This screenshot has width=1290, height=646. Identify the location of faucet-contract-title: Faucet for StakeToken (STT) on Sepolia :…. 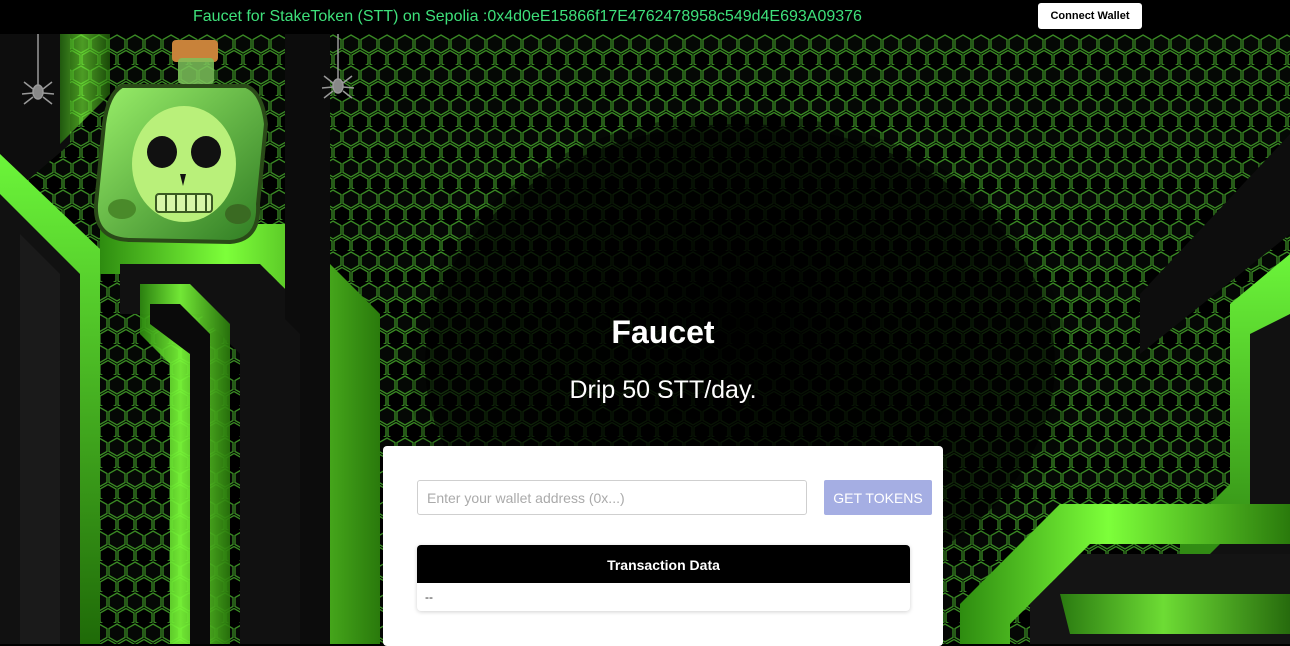
(527, 16).